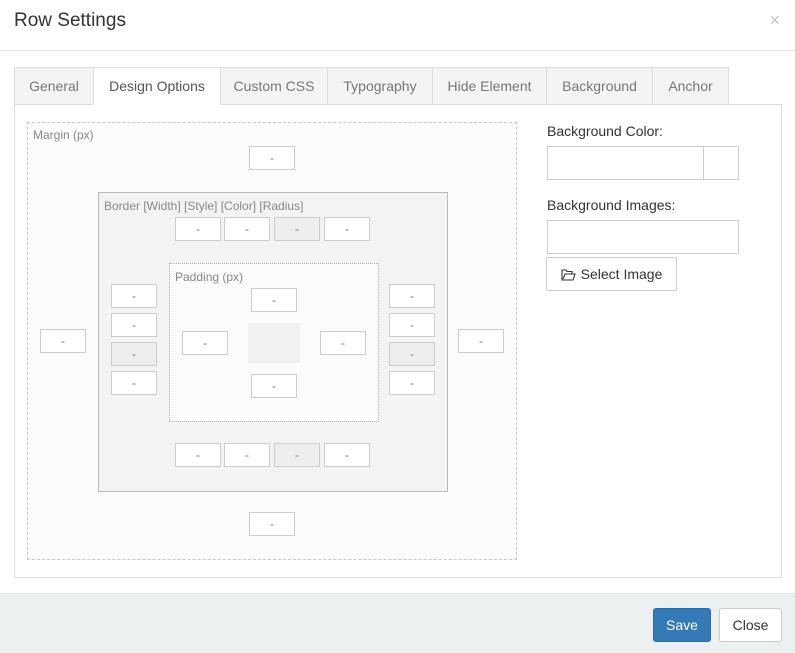  Describe the element at coordinates (157, 86) in the screenshot. I see `tab-design-options: Design Options` at that location.